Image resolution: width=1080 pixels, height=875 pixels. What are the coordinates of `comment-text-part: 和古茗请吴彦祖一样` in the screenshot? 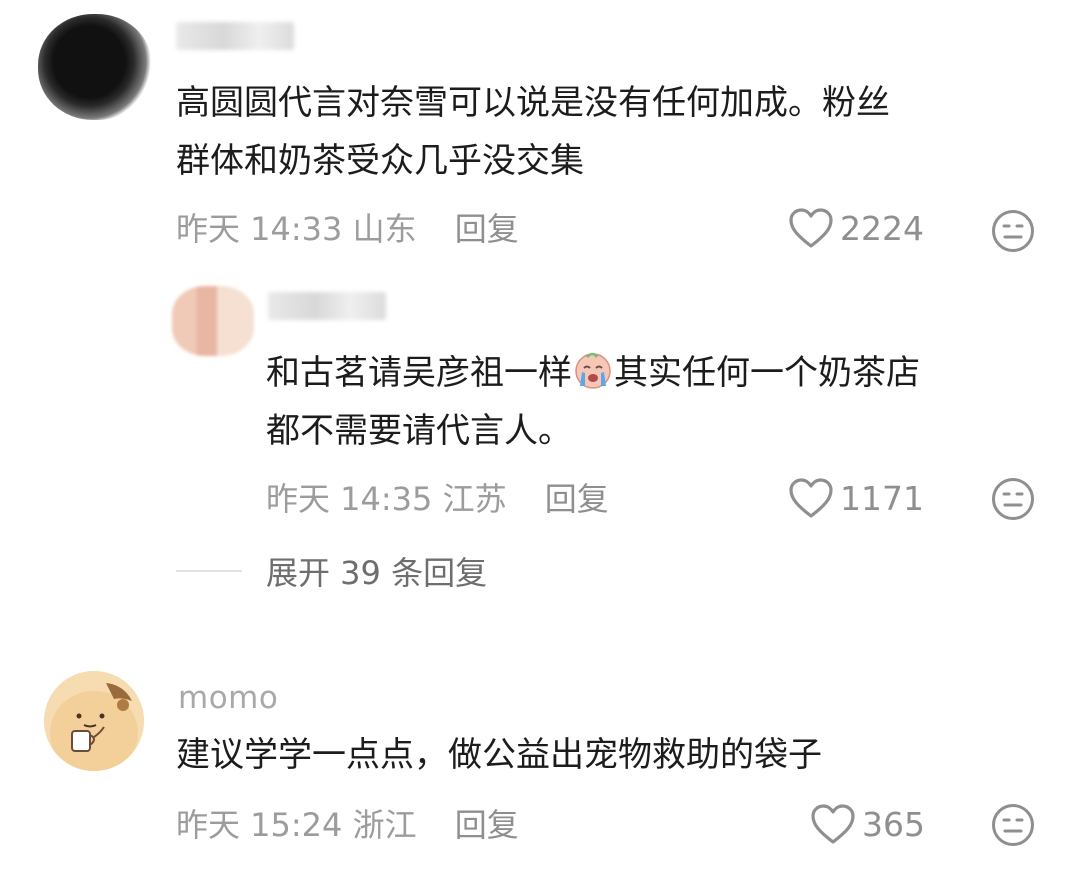 It's located at (419, 373).